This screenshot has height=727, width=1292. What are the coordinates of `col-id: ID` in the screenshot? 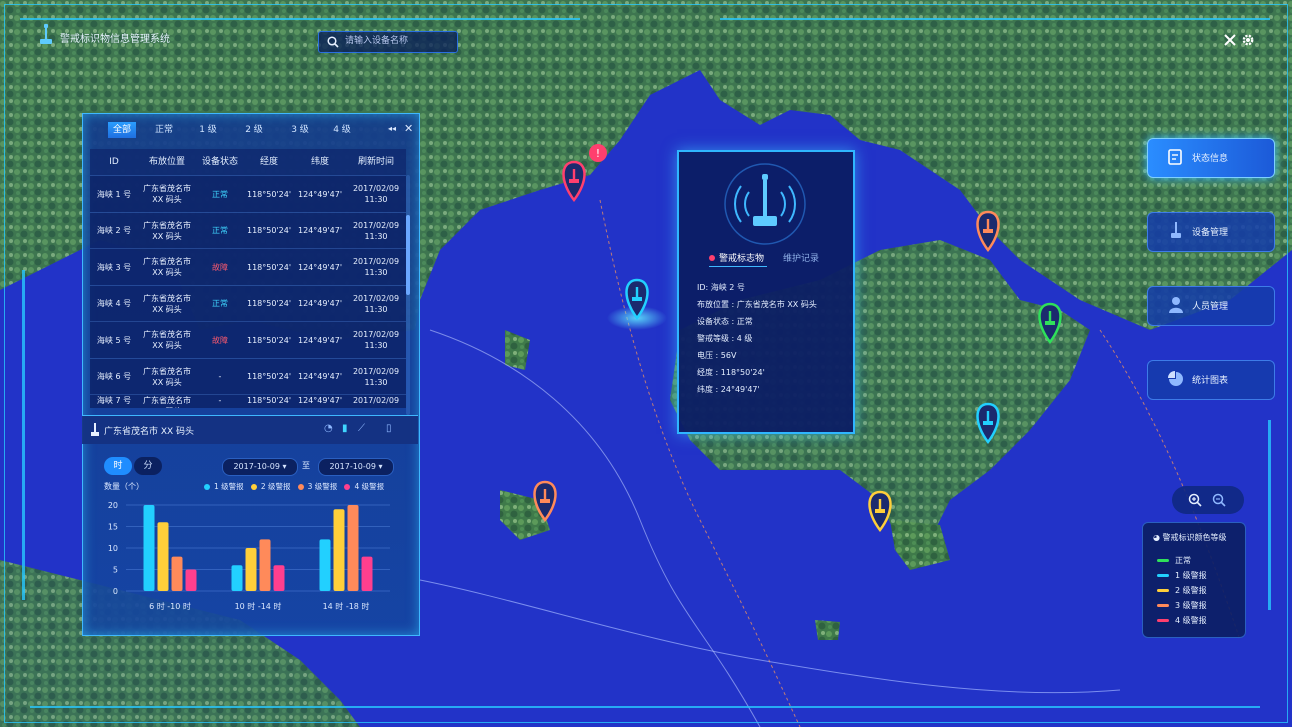 It's located at (114, 162).